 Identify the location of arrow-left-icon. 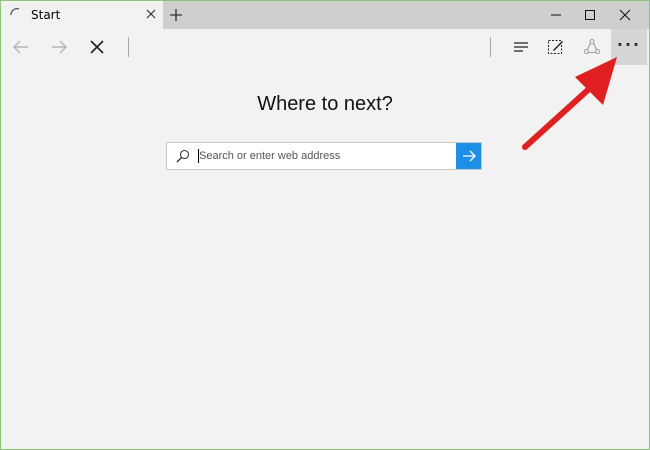
(20, 47).